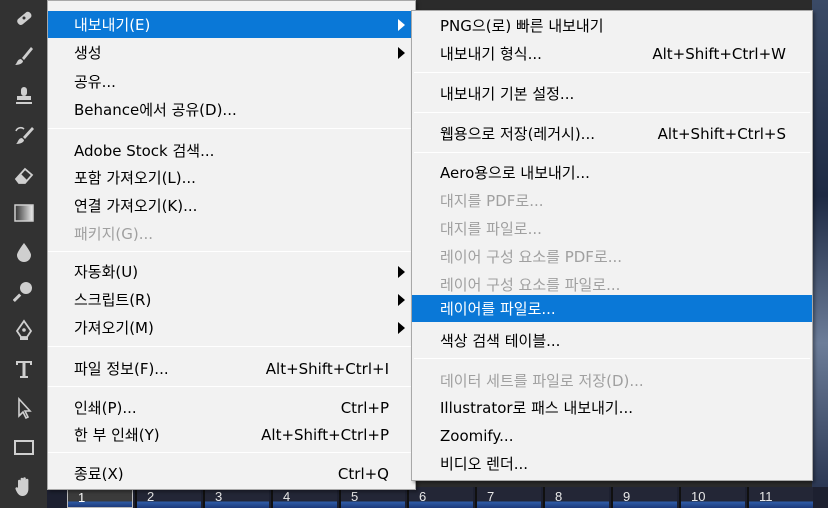 The image size is (828, 508). What do you see at coordinates (721, 133) in the screenshot?
I see `menu-item-shortcut: Alt+Shift+Ctrl+S` at bounding box center [721, 133].